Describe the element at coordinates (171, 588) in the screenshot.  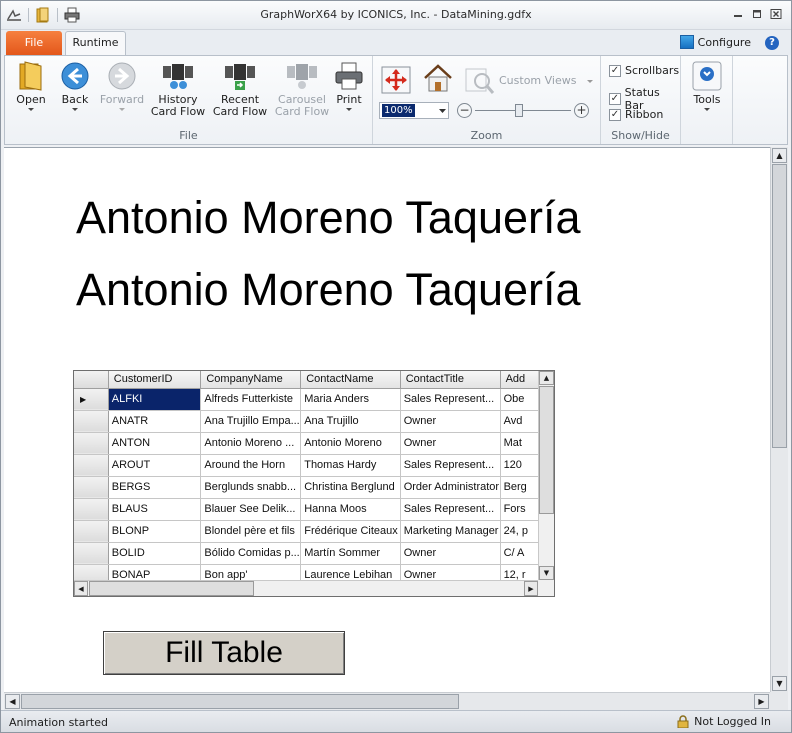
I see `grid-horizontal-scroll-thumb` at that location.